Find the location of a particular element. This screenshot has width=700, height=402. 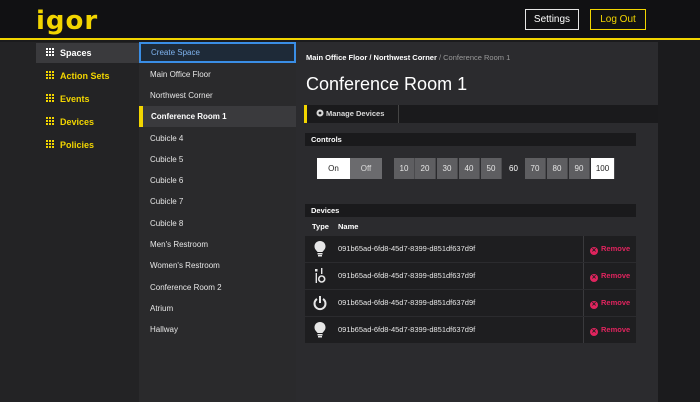

sidebar-item-label: Spaces is located at coordinates (76, 53).